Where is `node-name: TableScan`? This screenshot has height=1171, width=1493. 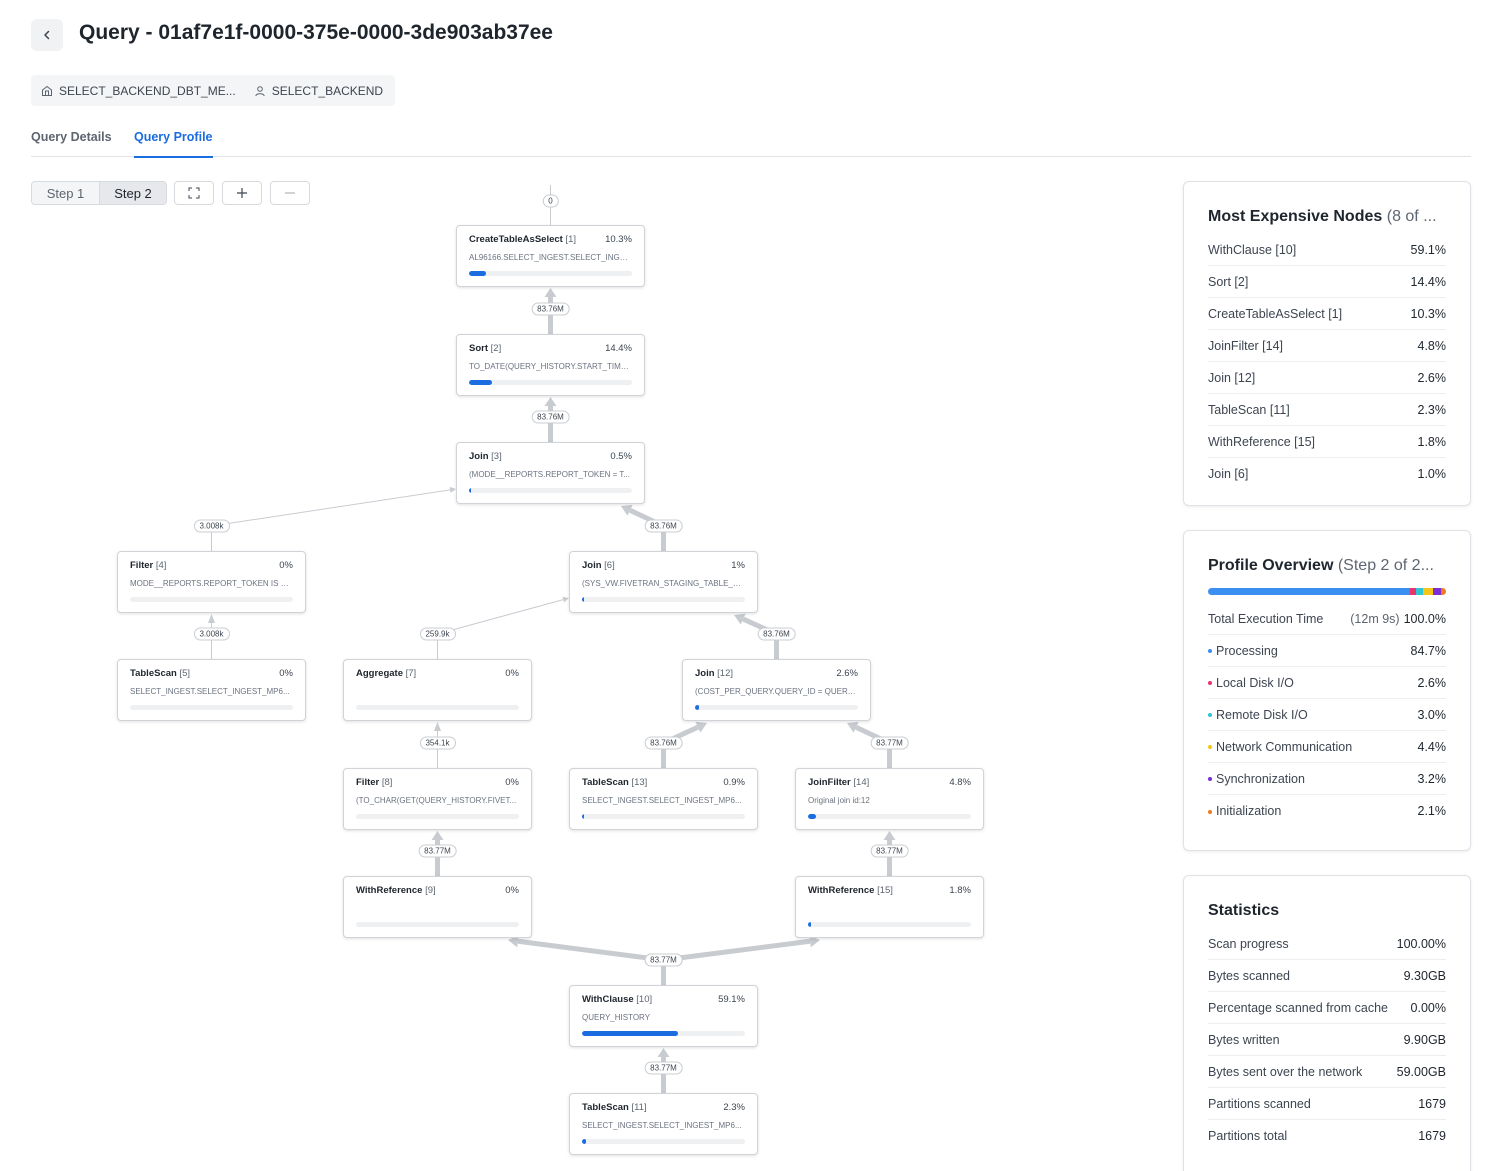
node-name: TableScan is located at coordinates (153, 673).